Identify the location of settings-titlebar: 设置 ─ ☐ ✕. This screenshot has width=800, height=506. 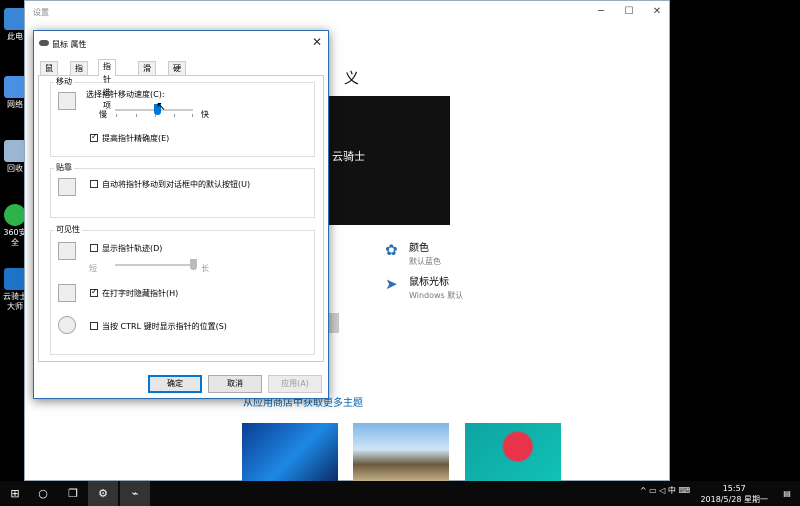
(347, 12).